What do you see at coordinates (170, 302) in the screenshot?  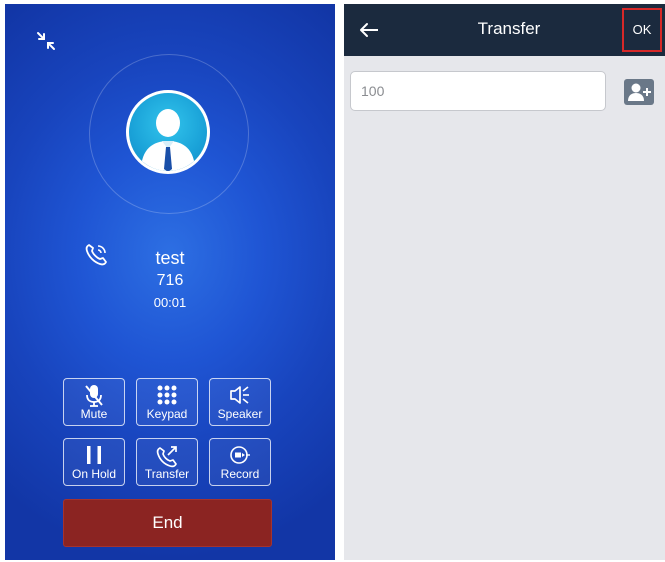 I see `call-timer: 00:01` at bounding box center [170, 302].